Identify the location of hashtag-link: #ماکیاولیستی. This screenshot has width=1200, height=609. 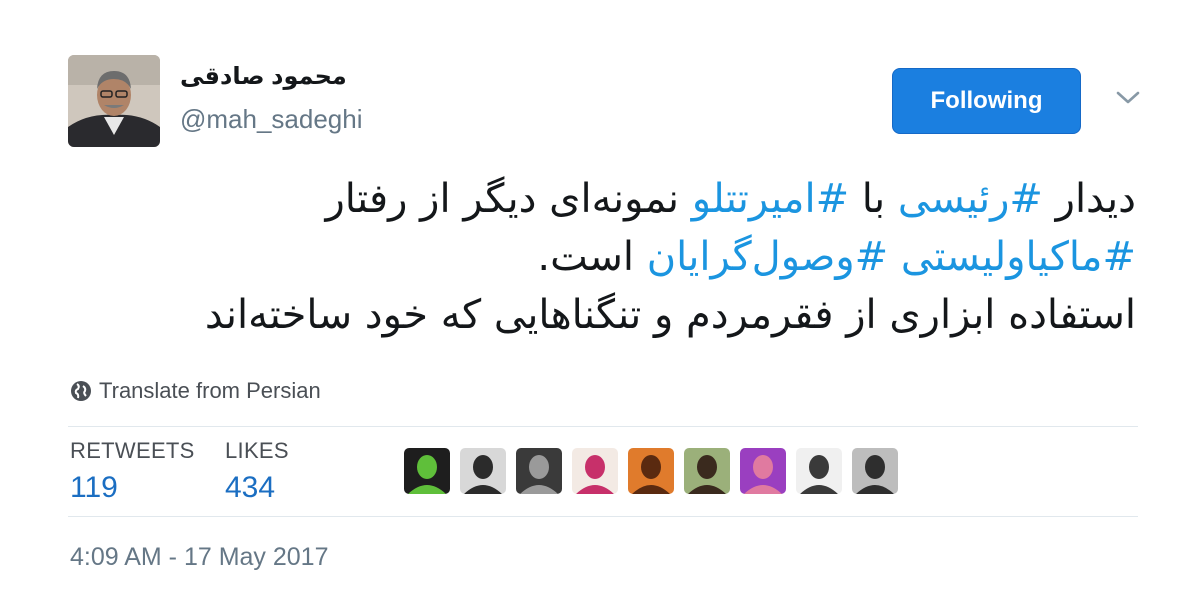
(1018, 257).